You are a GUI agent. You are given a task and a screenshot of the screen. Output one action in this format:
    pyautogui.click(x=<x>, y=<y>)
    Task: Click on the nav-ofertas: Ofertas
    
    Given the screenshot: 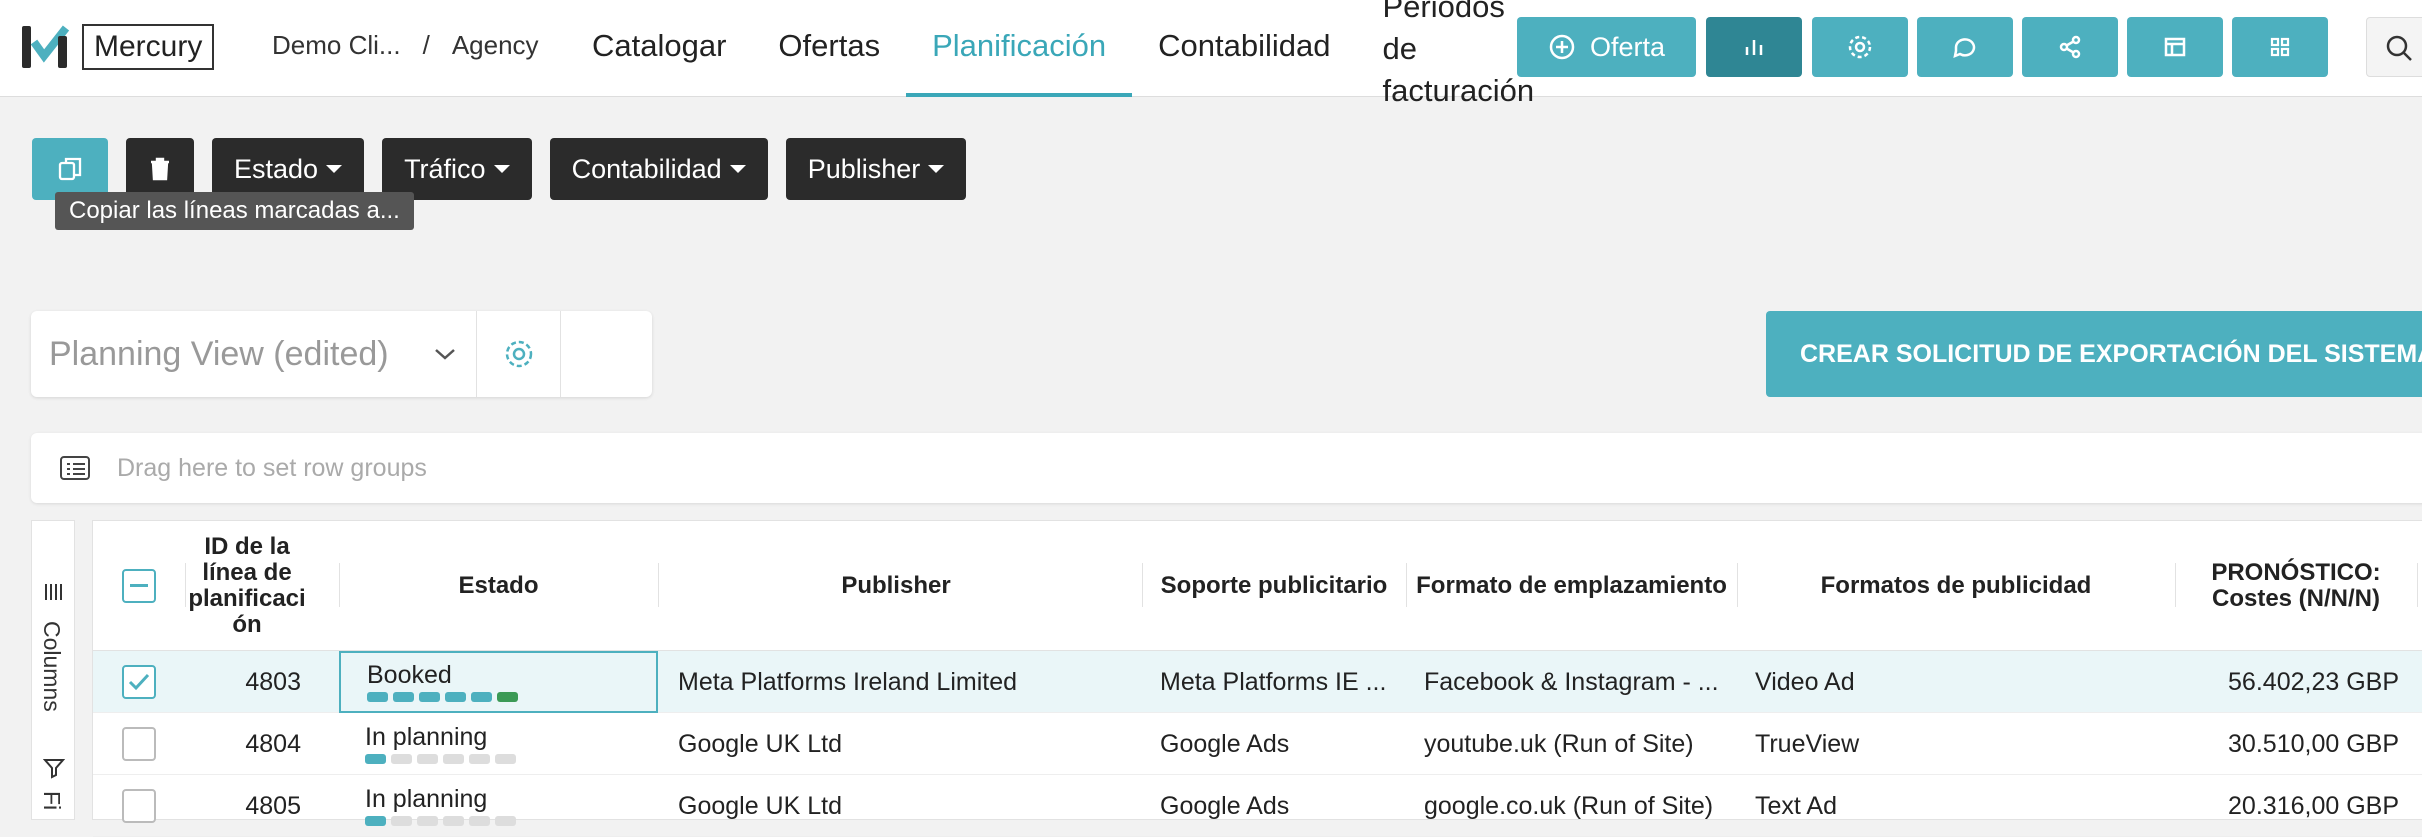 What is the action you would take?
    pyautogui.click(x=829, y=48)
    